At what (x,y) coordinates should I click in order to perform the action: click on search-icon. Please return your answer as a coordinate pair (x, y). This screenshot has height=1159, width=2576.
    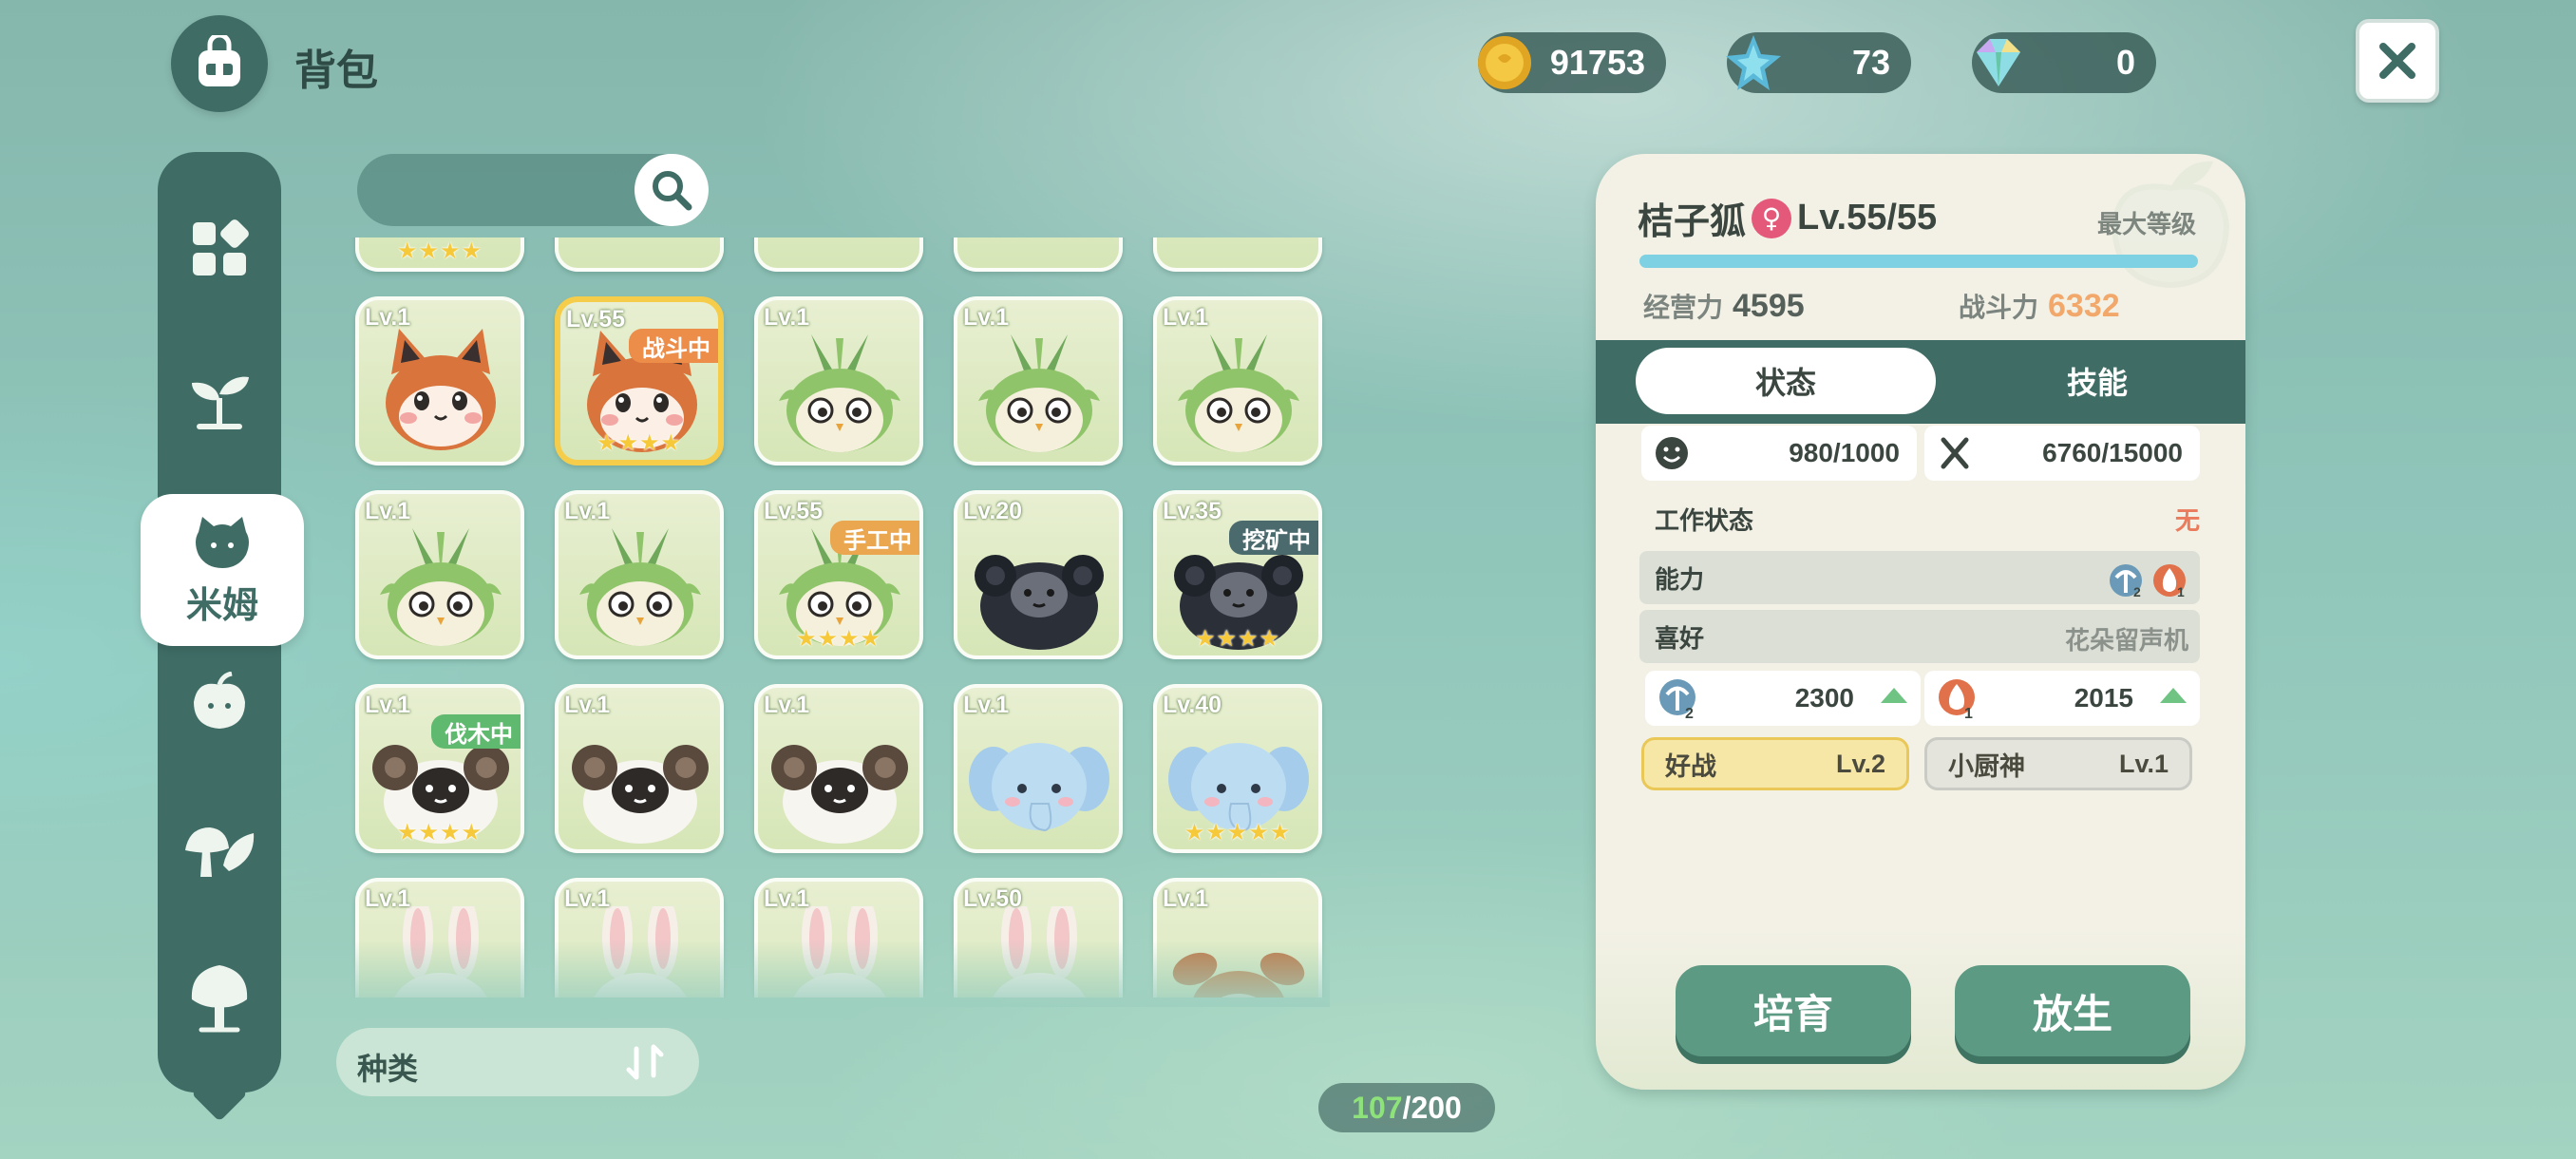
    Looking at the image, I should click on (672, 191).